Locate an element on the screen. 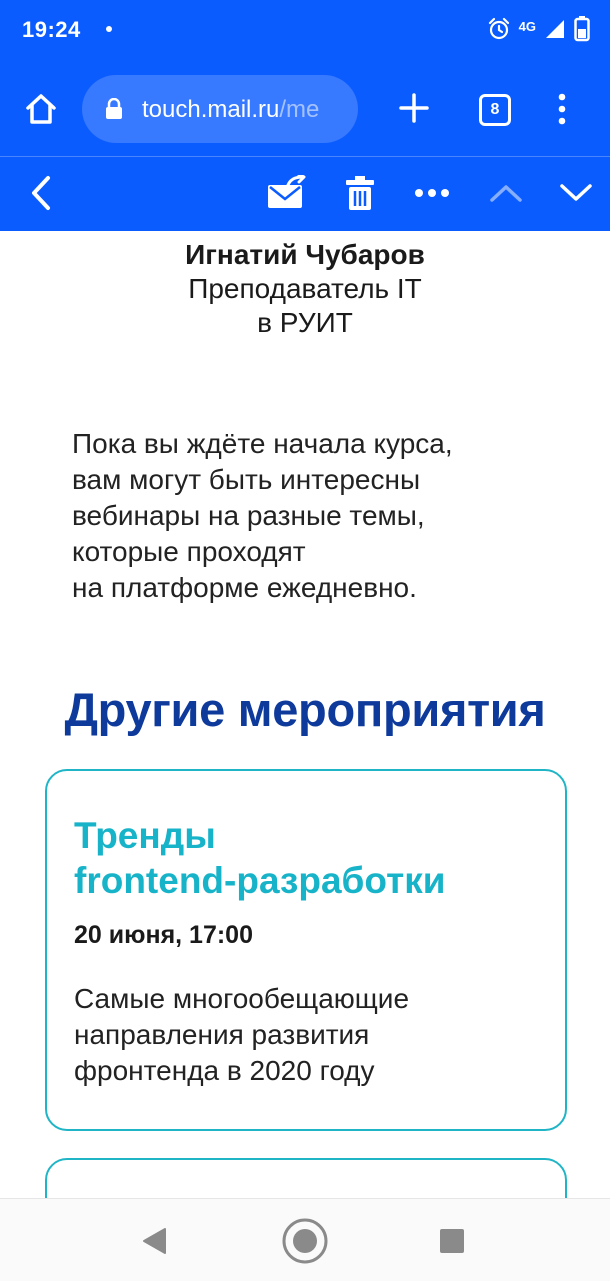 Image resolution: width=610 pixels, height=1281 pixels. intro-line: Пока вы ждёте начала курса, is located at coordinates (262, 443).